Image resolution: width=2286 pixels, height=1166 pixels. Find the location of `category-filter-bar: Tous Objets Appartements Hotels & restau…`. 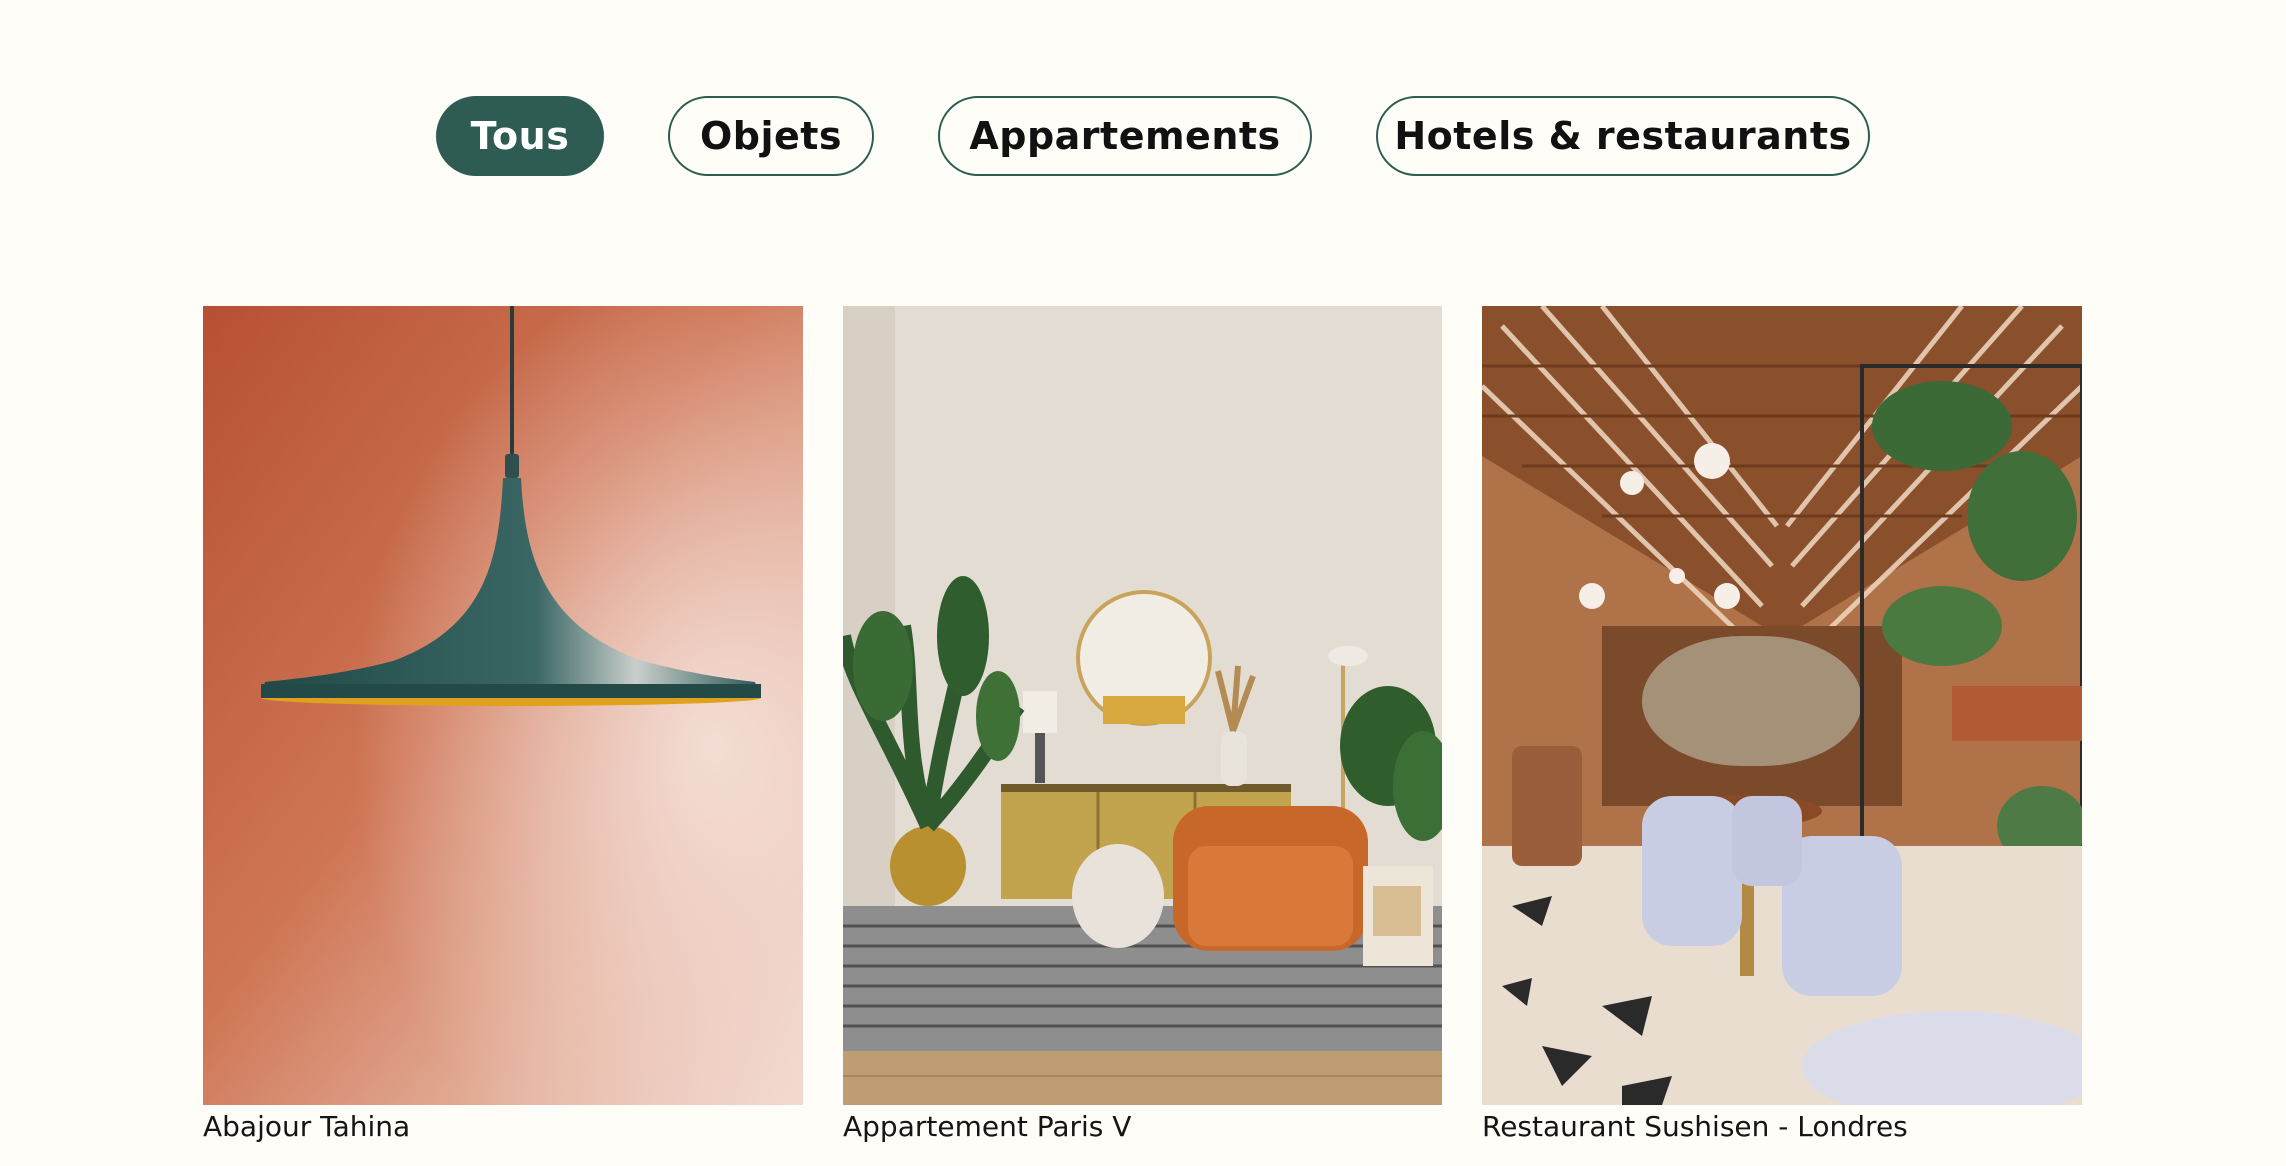

category-filter-bar: Tous Objets Appartements Hotels & restau… is located at coordinates (1143, 137).